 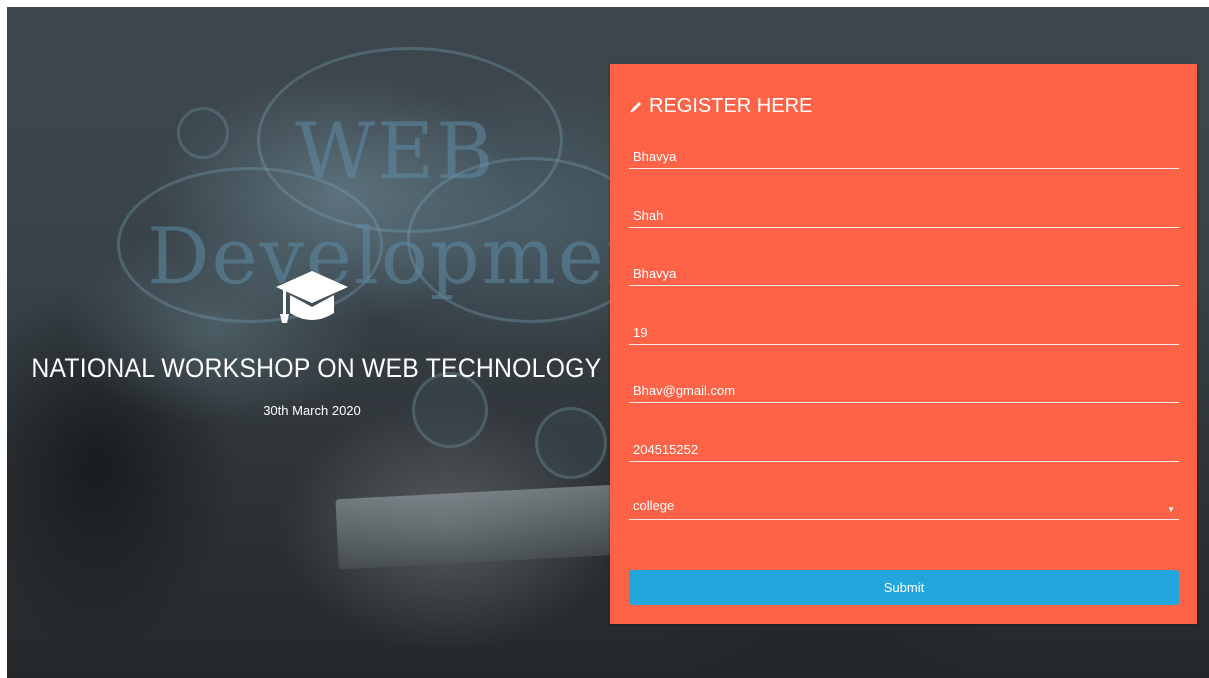 What do you see at coordinates (904, 391) in the screenshot?
I see `email-input` at bounding box center [904, 391].